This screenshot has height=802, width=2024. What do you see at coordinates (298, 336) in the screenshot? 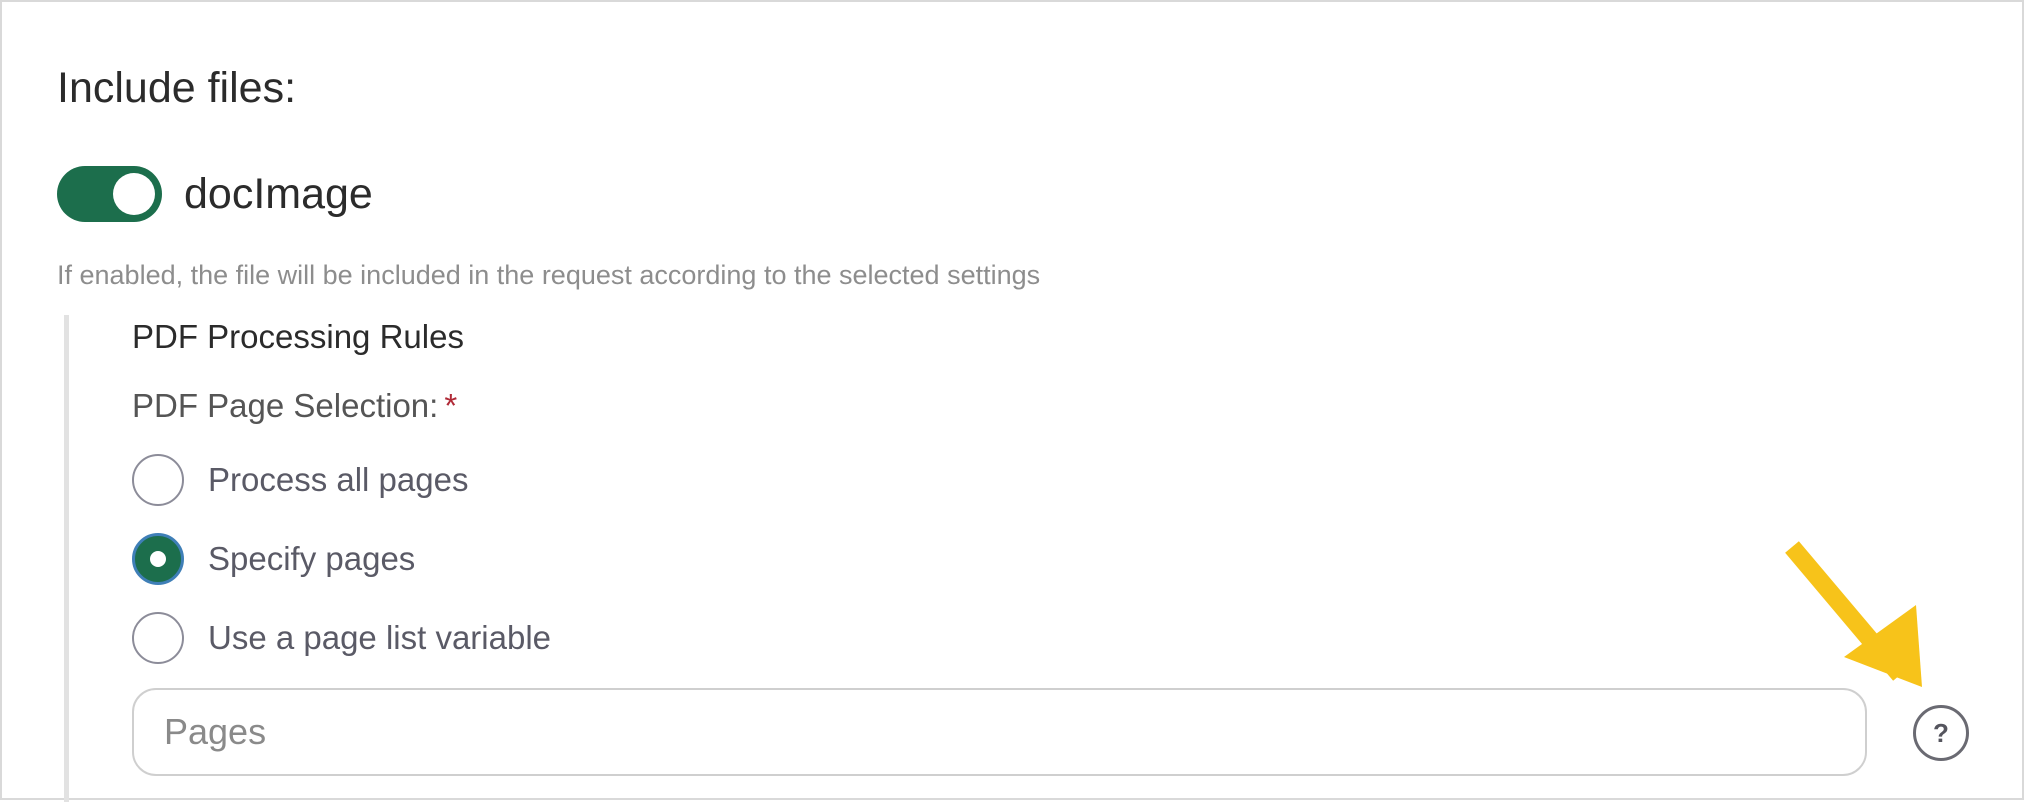
I see `pdf-rules-heading: PDF Processing Rules` at bounding box center [298, 336].